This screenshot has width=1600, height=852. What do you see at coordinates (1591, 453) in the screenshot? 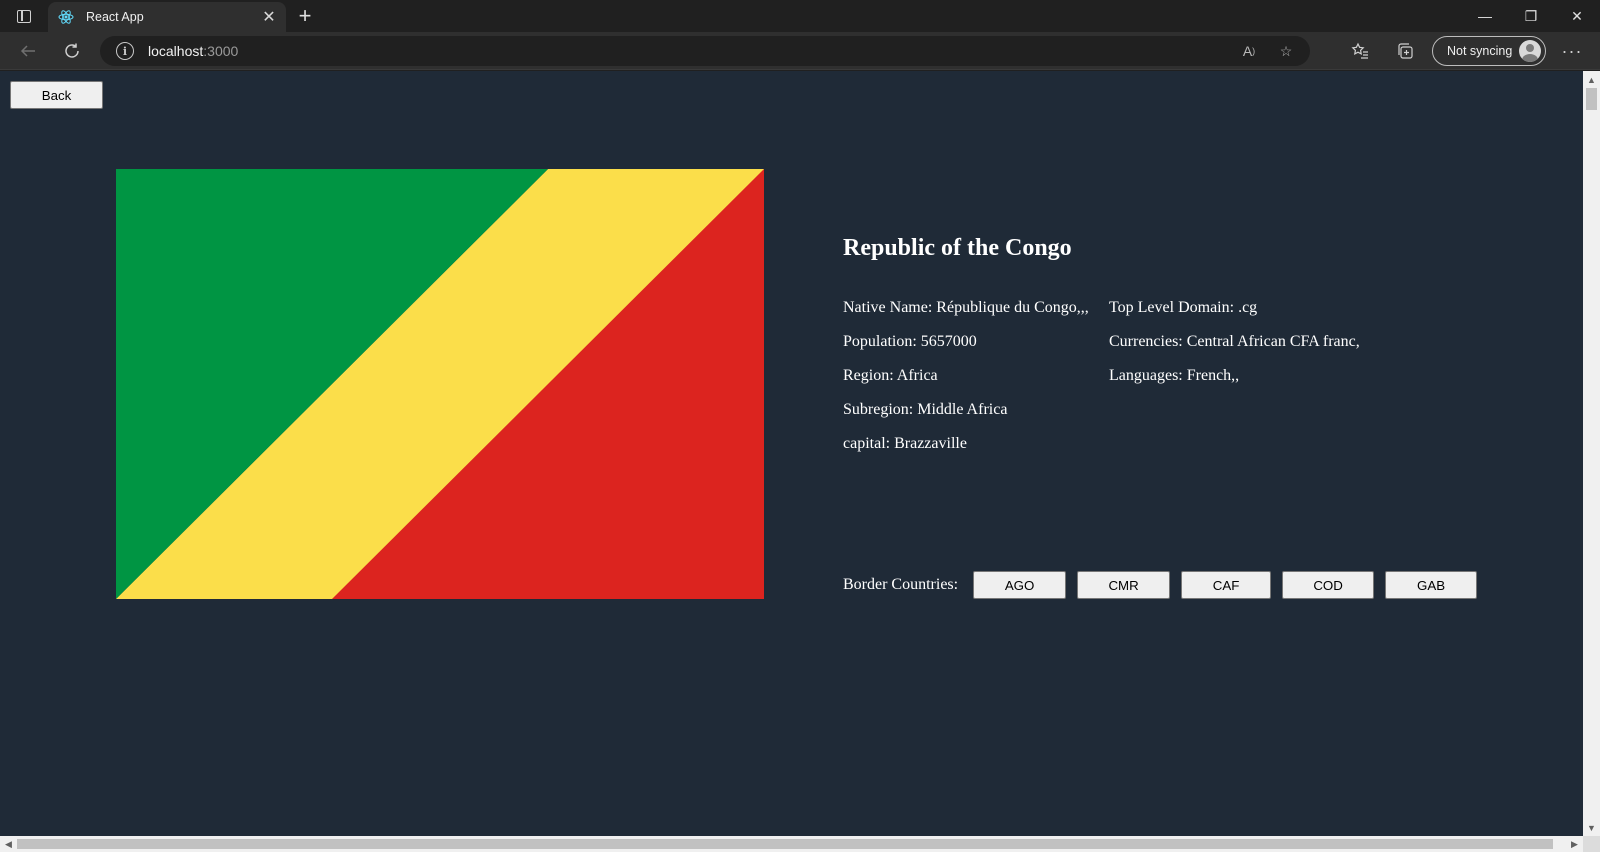
I see `vertical-scrollbar: ▲ ▼` at bounding box center [1591, 453].